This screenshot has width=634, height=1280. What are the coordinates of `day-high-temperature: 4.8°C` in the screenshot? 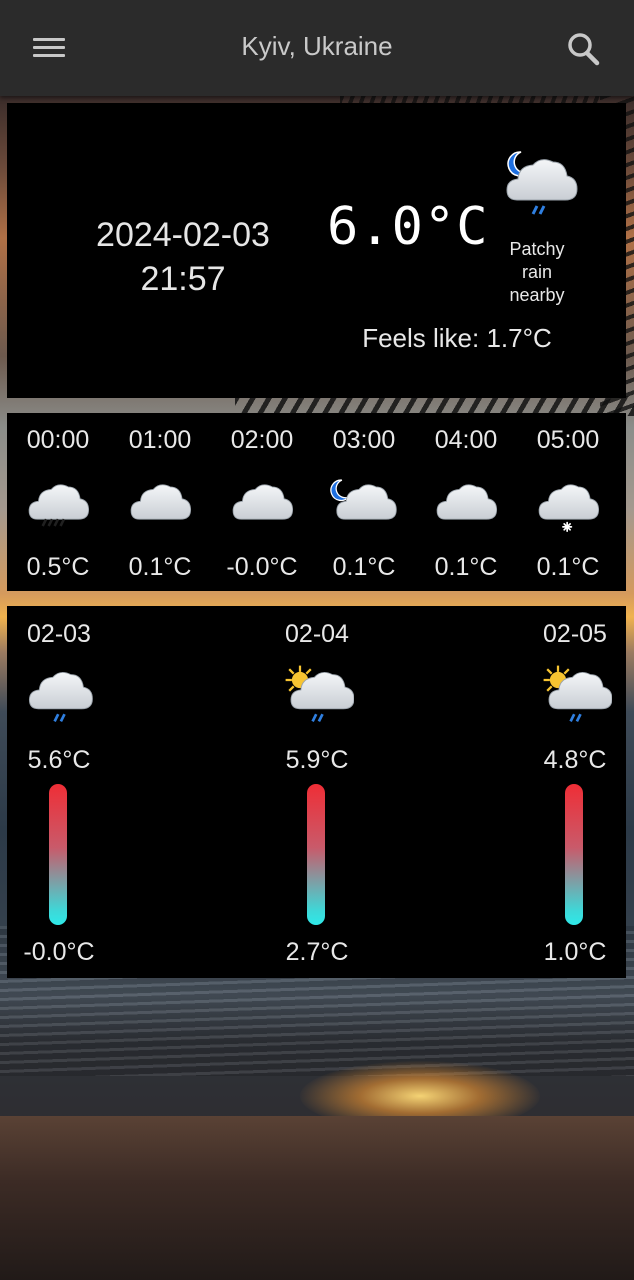 It's located at (575, 760).